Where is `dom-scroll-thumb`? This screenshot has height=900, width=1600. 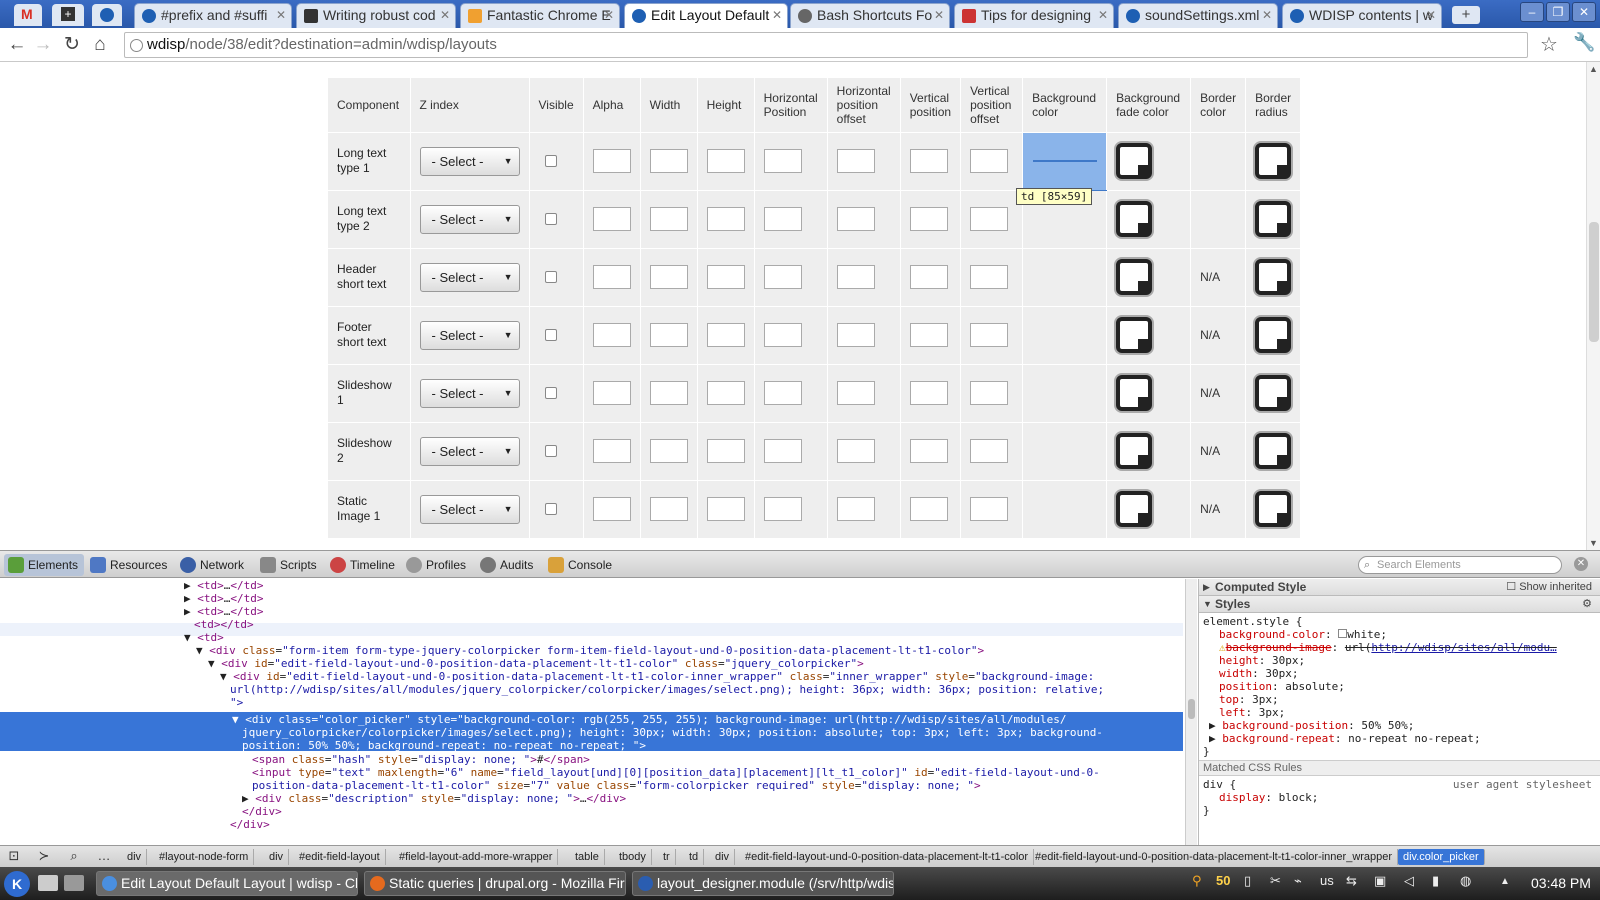
dom-scroll-thumb is located at coordinates (1191, 709).